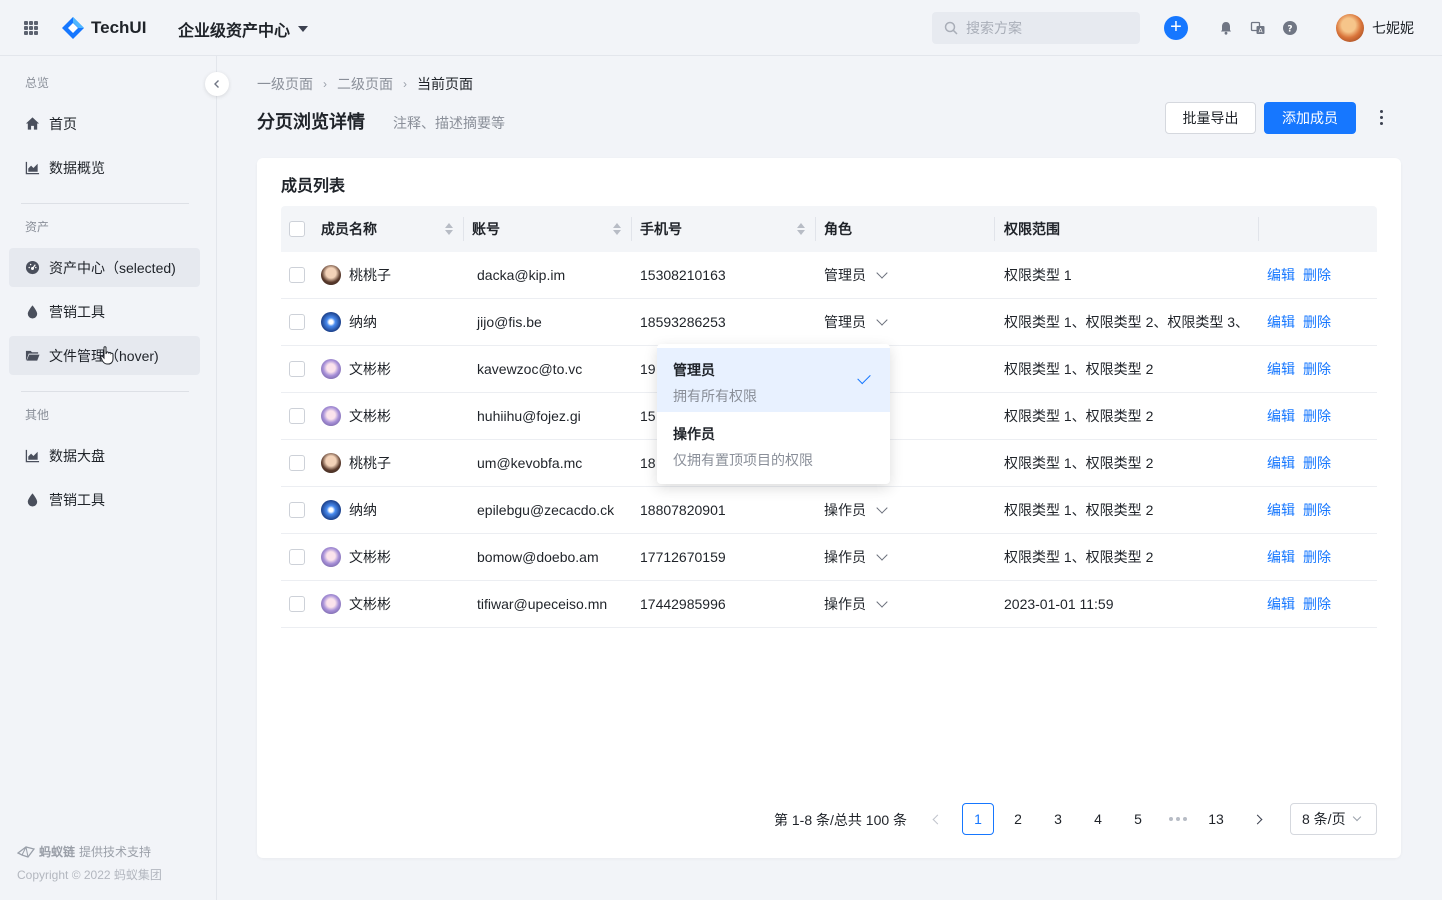  Describe the element at coordinates (1098, 819) in the screenshot. I see `page-button-4: 4` at that location.